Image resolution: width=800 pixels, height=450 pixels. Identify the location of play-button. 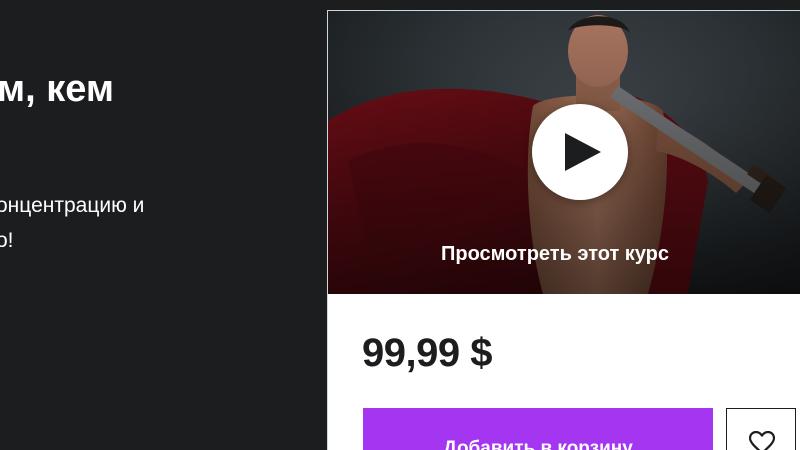
(580, 152).